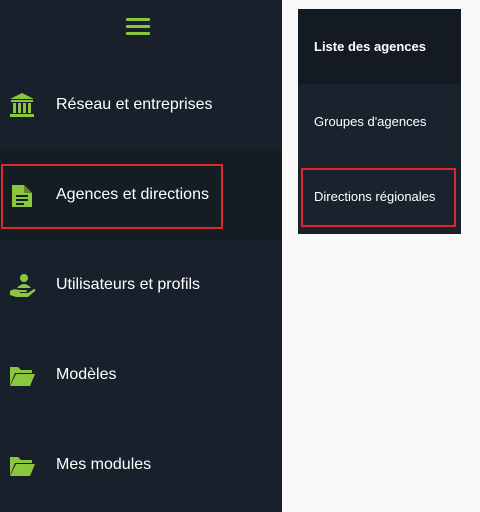 This screenshot has height=512, width=480. I want to click on submenu-item-label: Liste des agences, so click(370, 46).